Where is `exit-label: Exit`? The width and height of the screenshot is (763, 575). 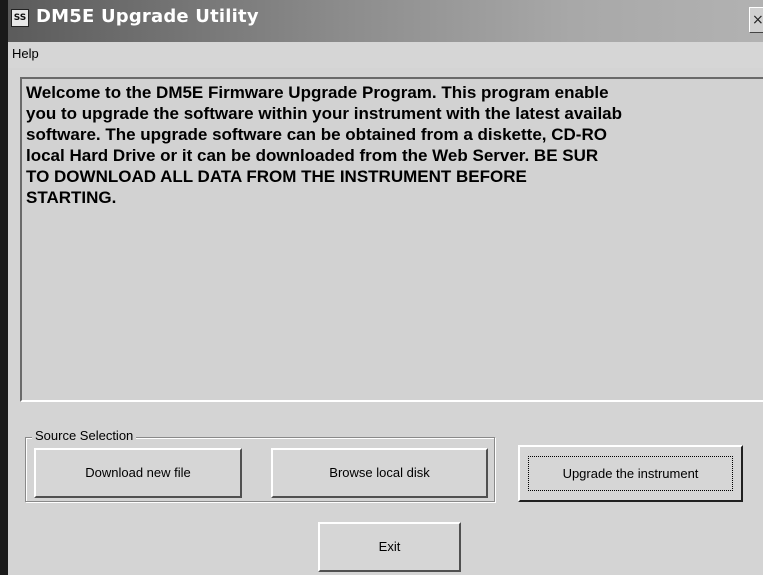
exit-label: Exit is located at coordinates (389, 546).